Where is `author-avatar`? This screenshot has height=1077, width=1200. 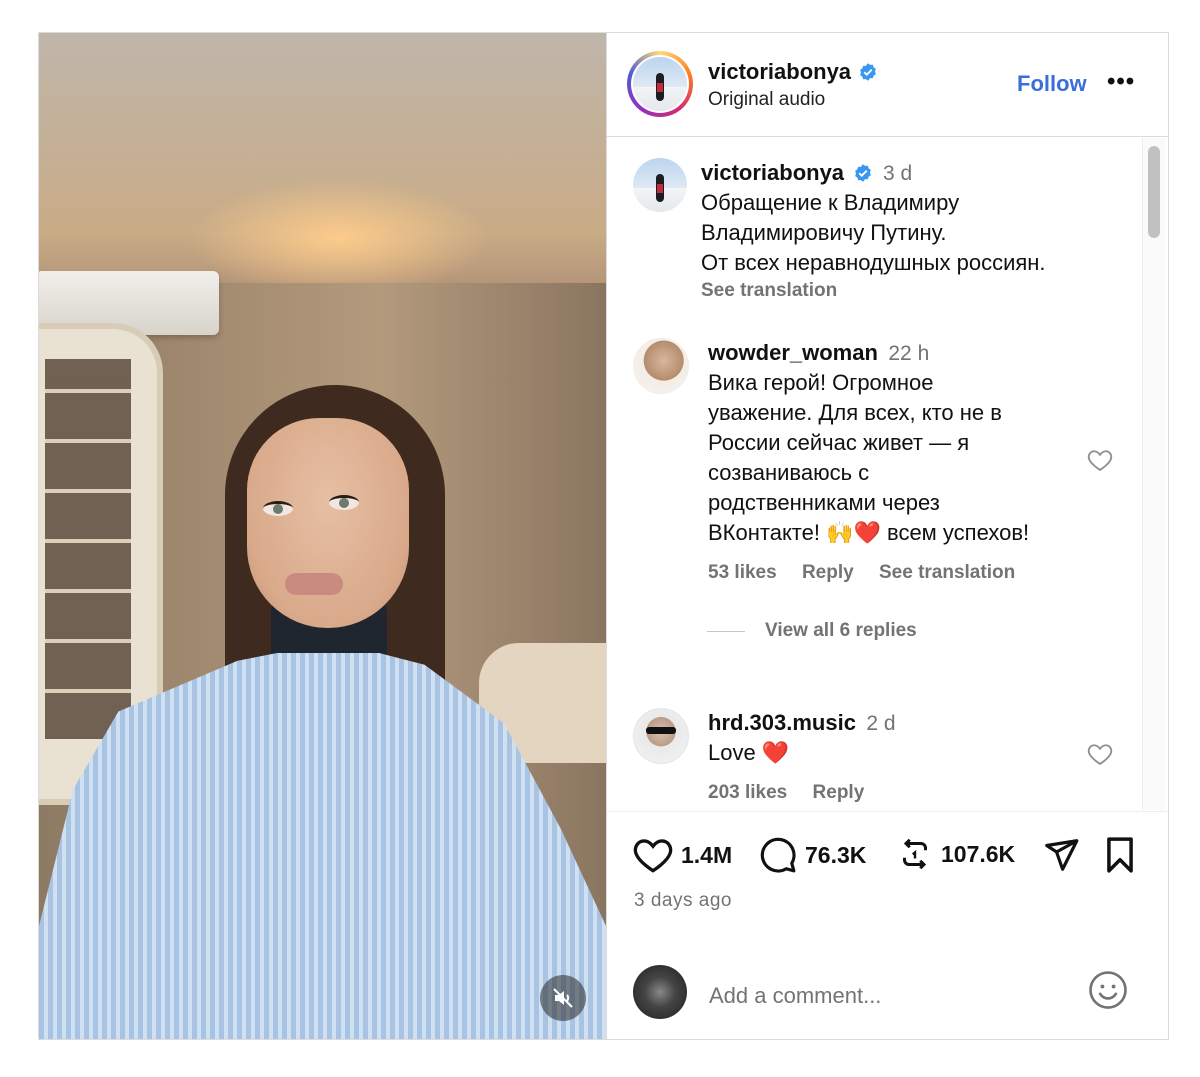 author-avatar is located at coordinates (660, 84).